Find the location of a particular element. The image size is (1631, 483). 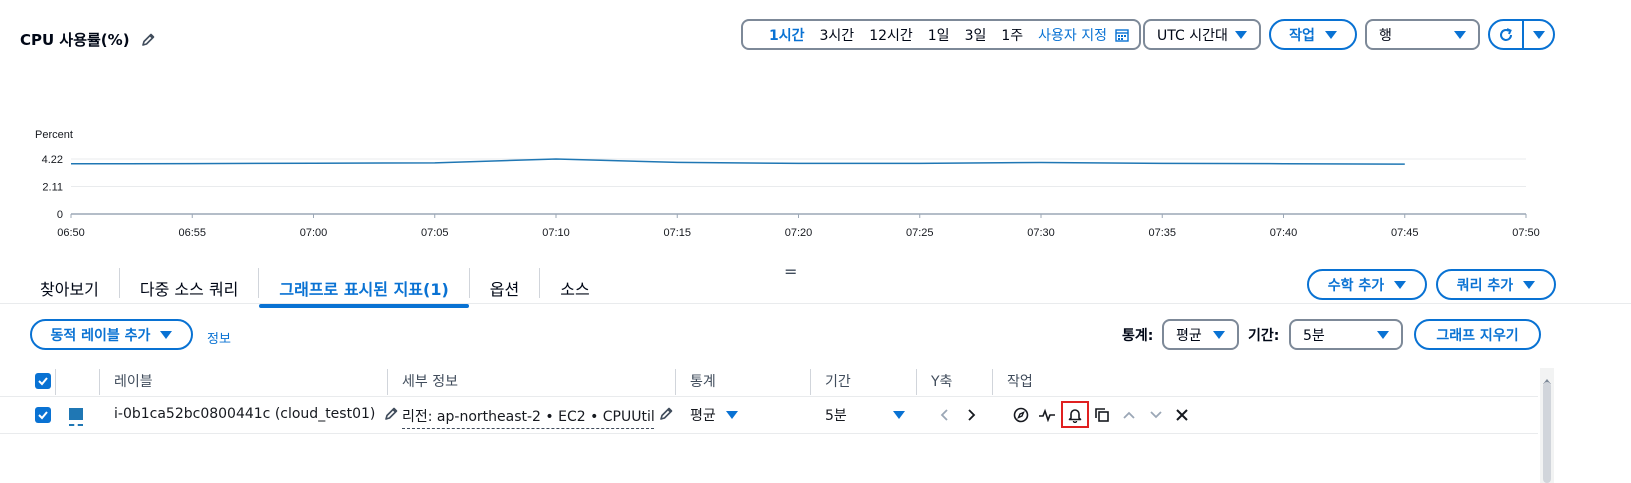

stat-label: 통계: is located at coordinates (1138, 336).